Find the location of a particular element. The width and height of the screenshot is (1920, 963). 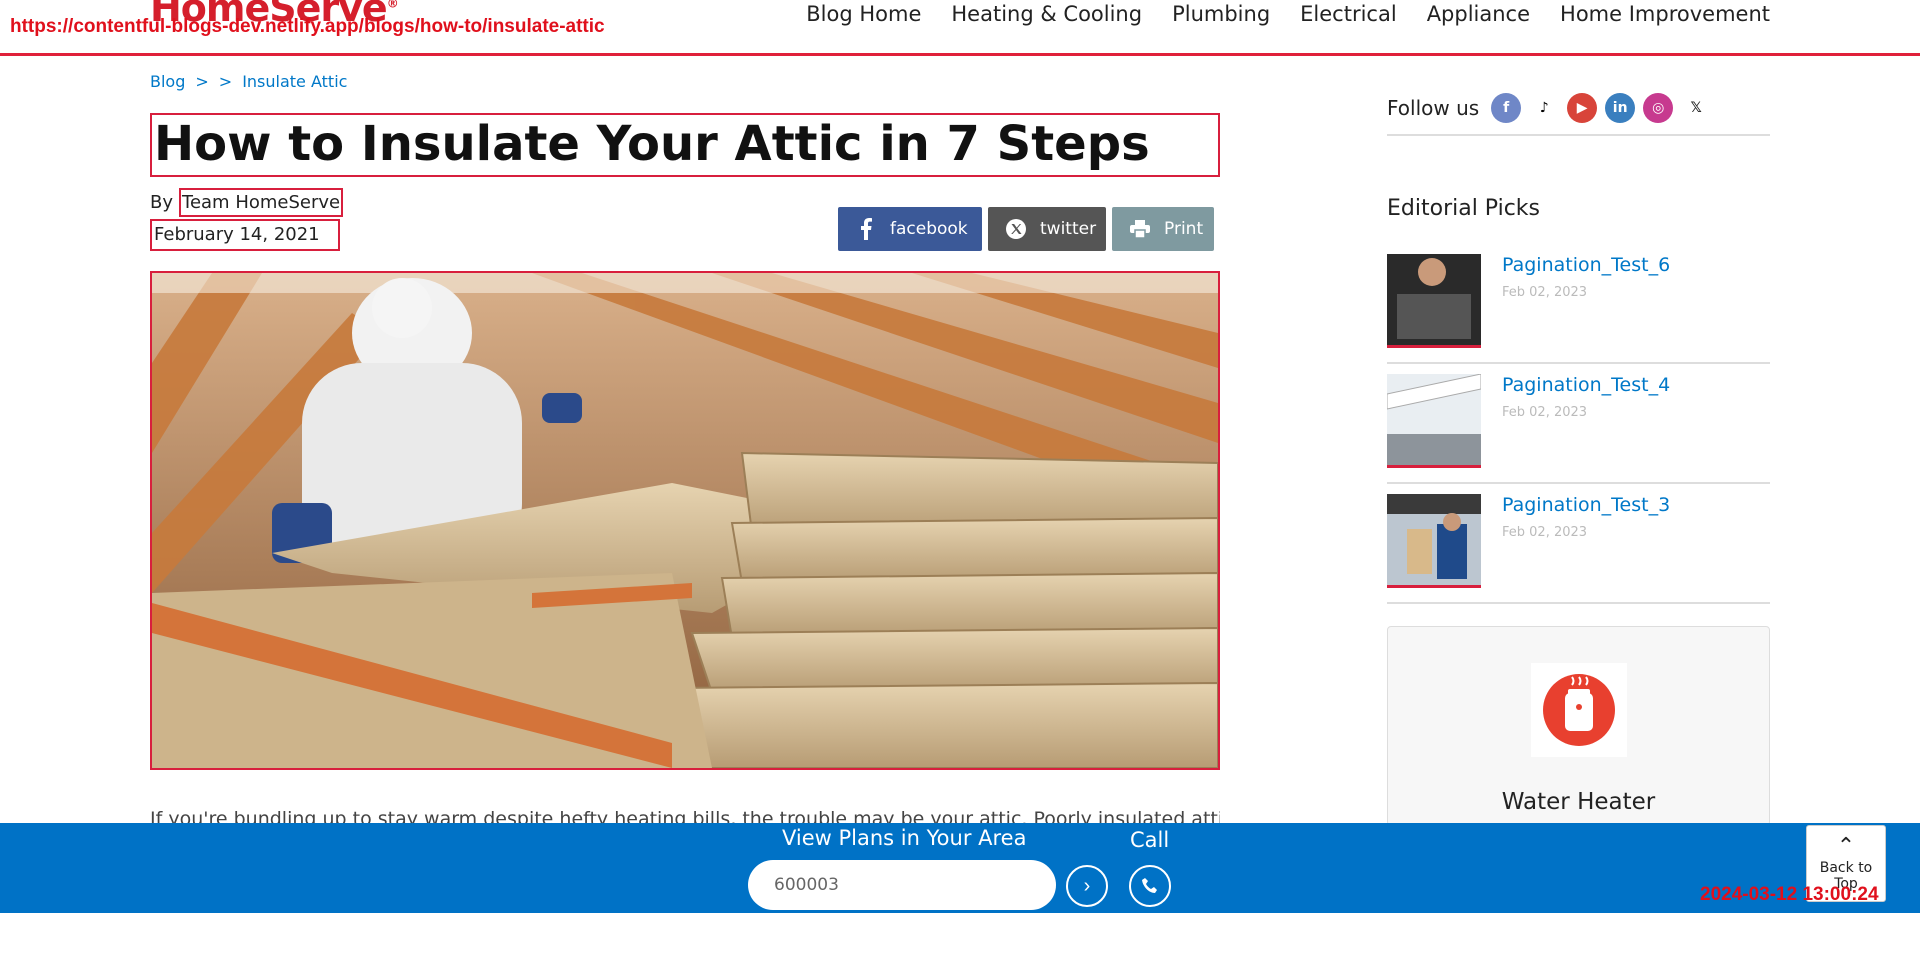

call-button is located at coordinates (1150, 886).